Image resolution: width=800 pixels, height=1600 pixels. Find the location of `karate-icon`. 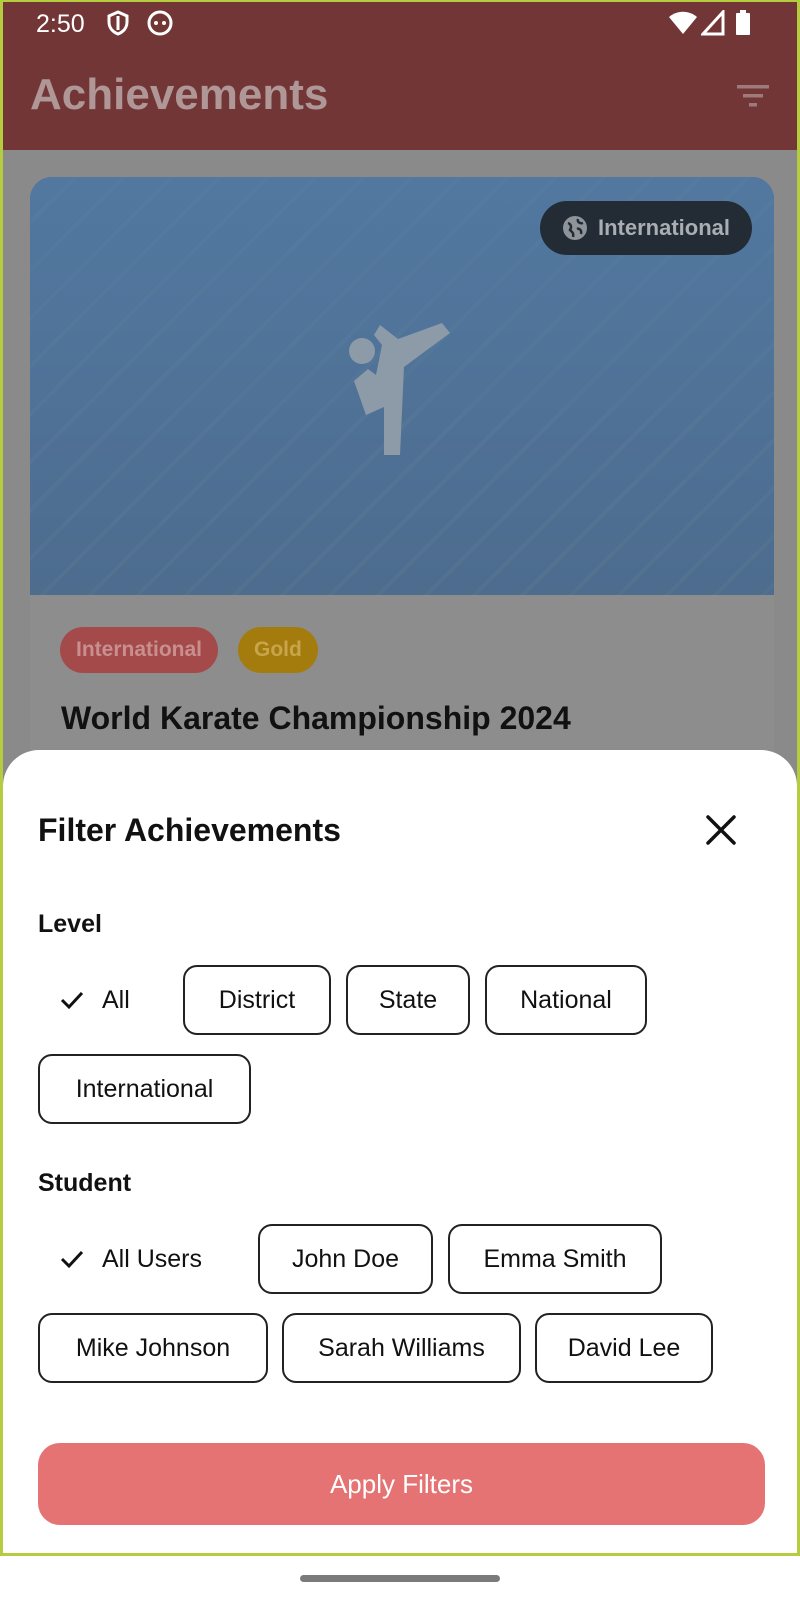

karate-icon is located at coordinates (399, 389).